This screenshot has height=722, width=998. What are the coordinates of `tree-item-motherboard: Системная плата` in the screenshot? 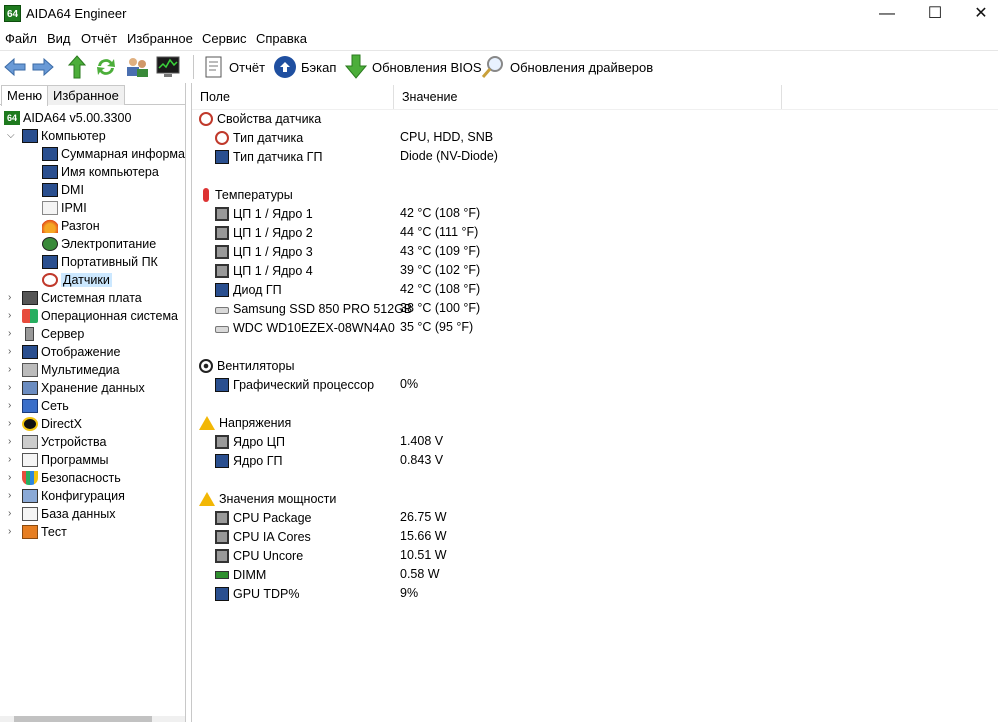 It's located at (82, 298).